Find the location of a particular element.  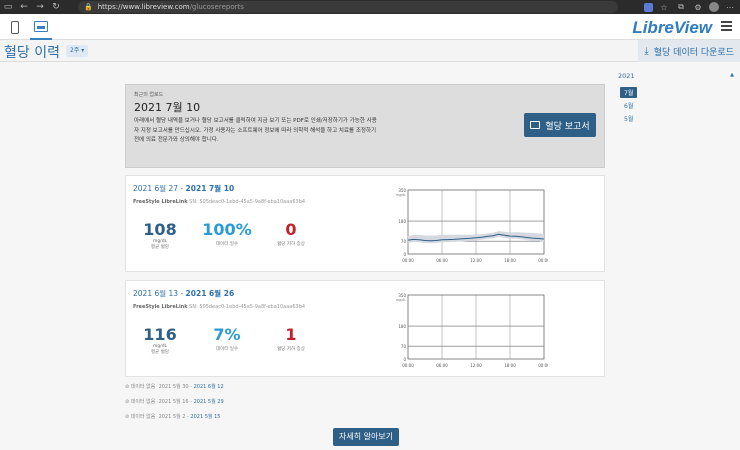

glucose-report-button: 혈당 보고서 is located at coordinates (560, 125).